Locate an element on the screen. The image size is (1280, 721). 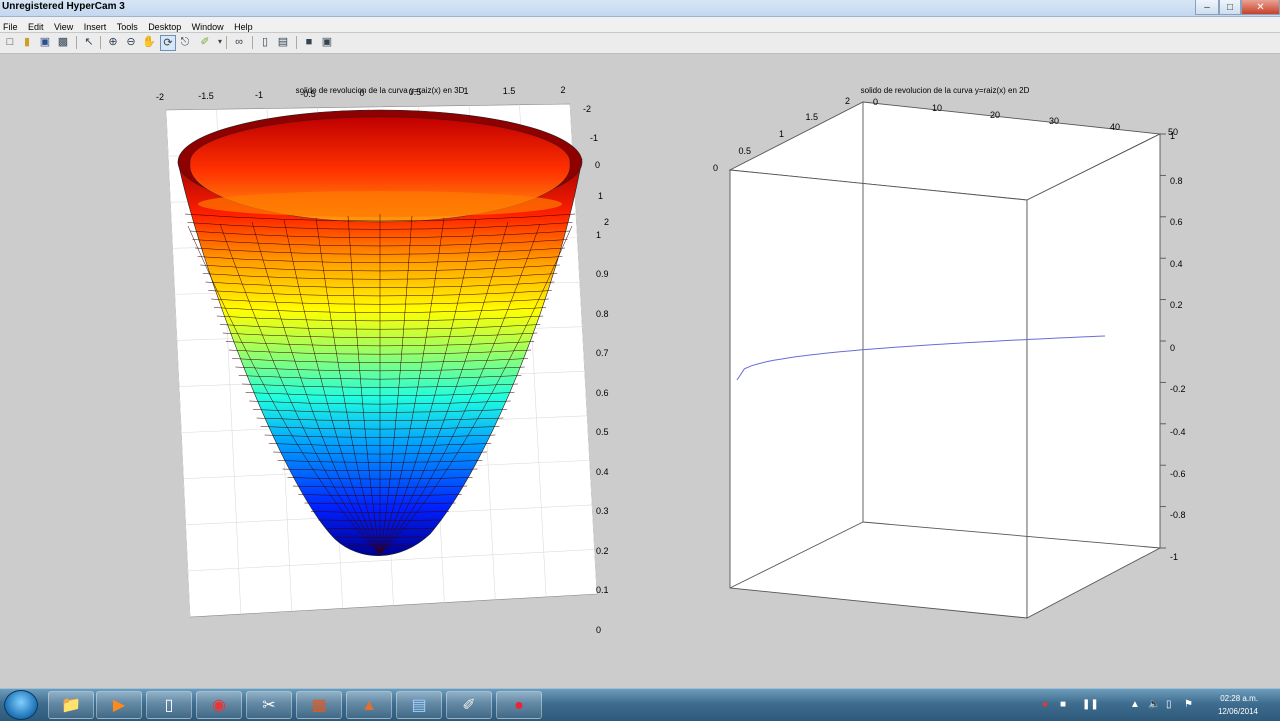
menu-help: Help is located at coordinates (243, 26).